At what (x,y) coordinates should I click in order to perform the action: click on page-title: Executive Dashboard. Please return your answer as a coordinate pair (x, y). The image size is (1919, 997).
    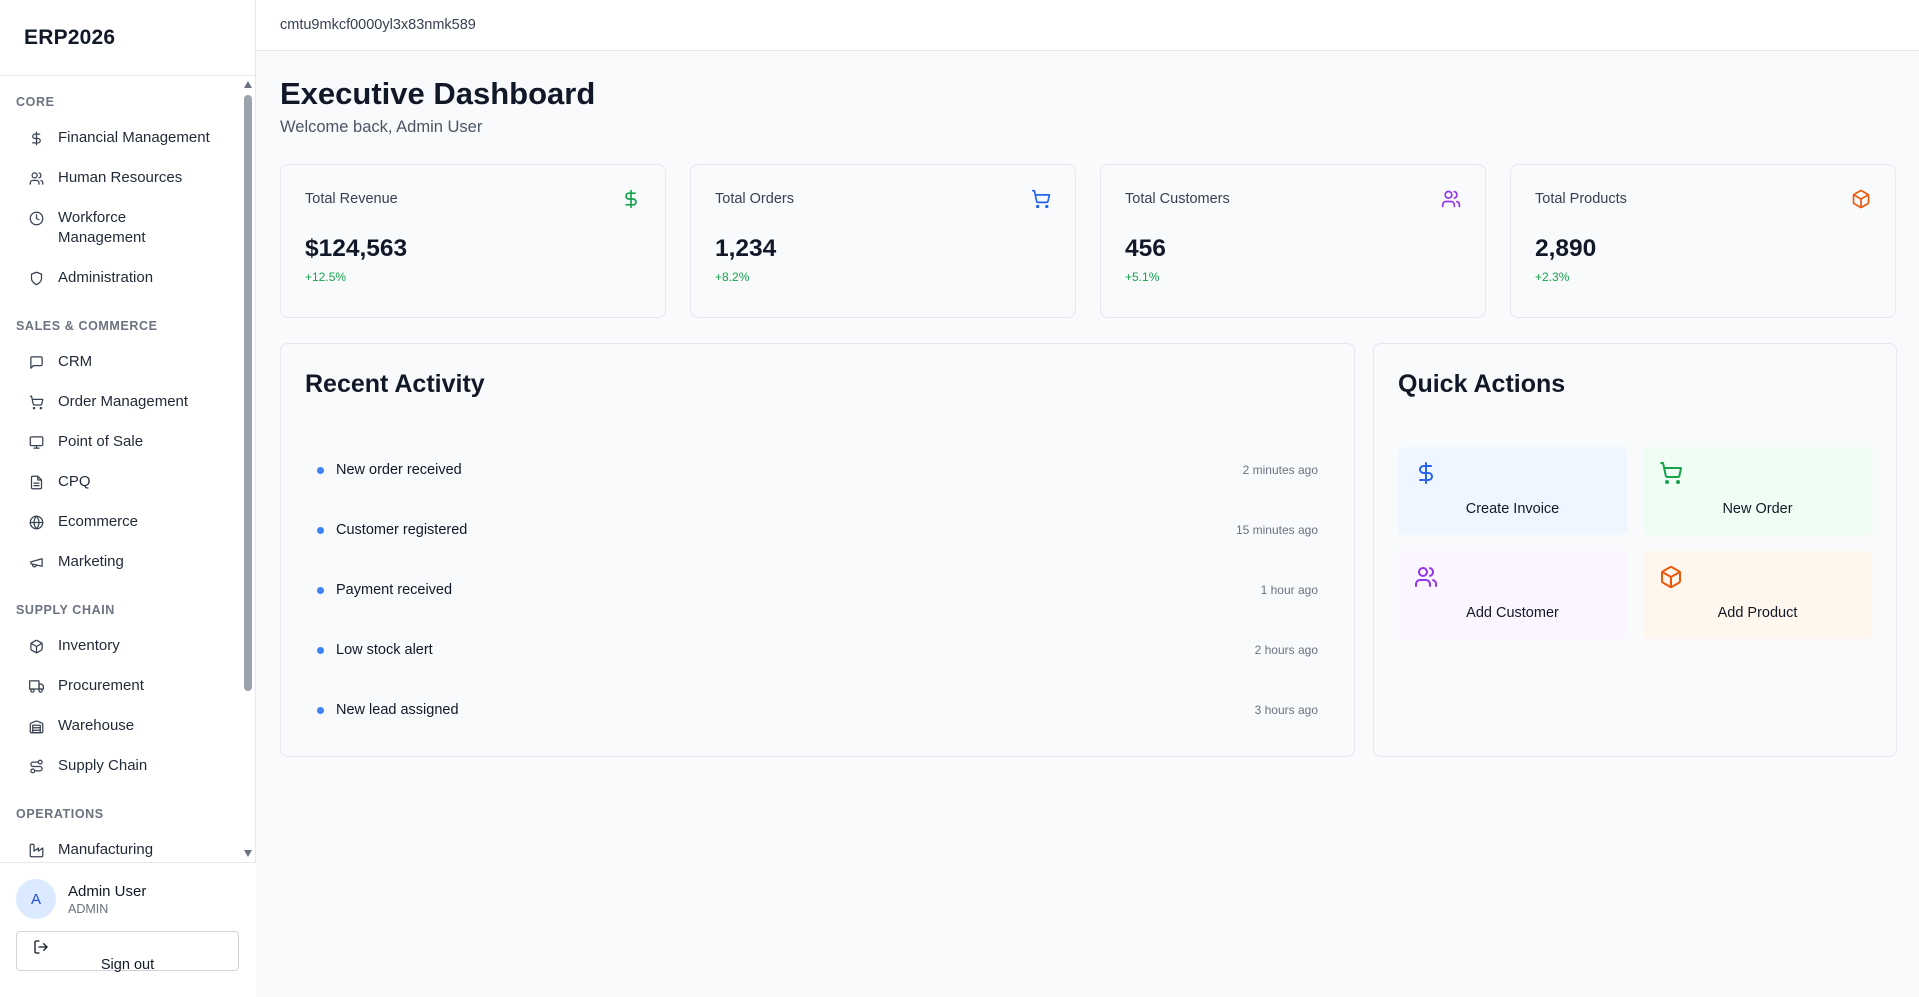
    Looking at the image, I should click on (438, 93).